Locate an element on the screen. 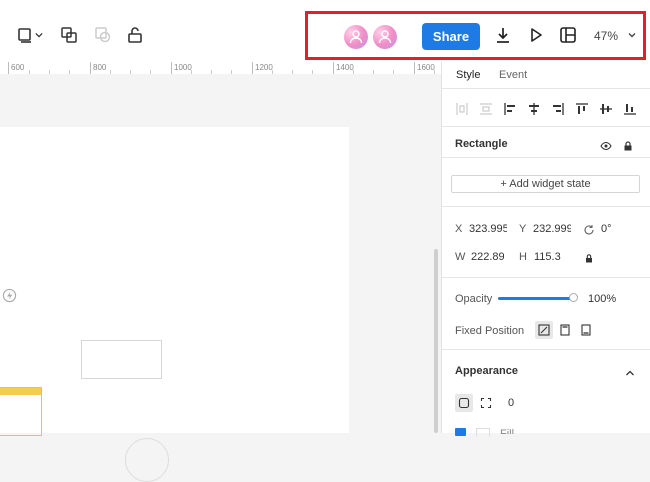 Image resolution: width=650 pixels, height=482 pixels. fill-color-swatch is located at coordinates (483, 432).